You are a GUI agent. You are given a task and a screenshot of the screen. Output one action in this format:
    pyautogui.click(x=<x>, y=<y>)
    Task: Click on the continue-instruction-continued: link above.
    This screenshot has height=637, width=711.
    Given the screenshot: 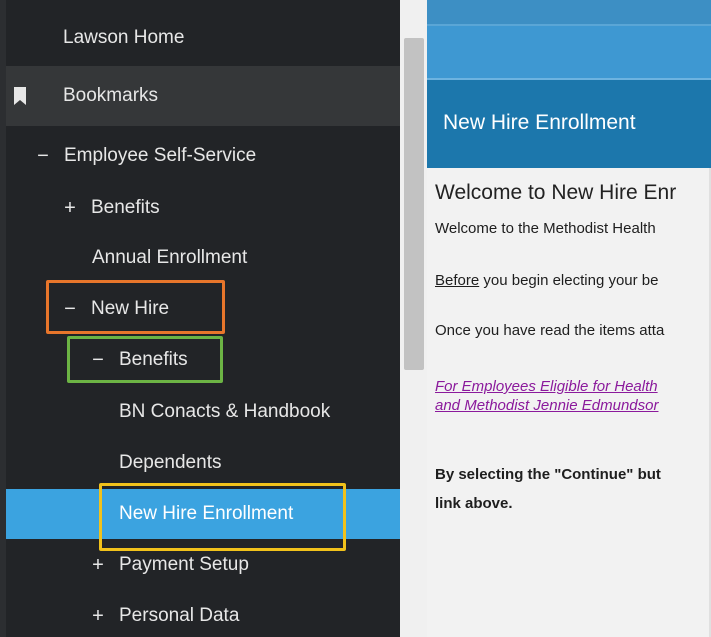 What is the action you would take?
    pyautogui.click(x=474, y=503)
    